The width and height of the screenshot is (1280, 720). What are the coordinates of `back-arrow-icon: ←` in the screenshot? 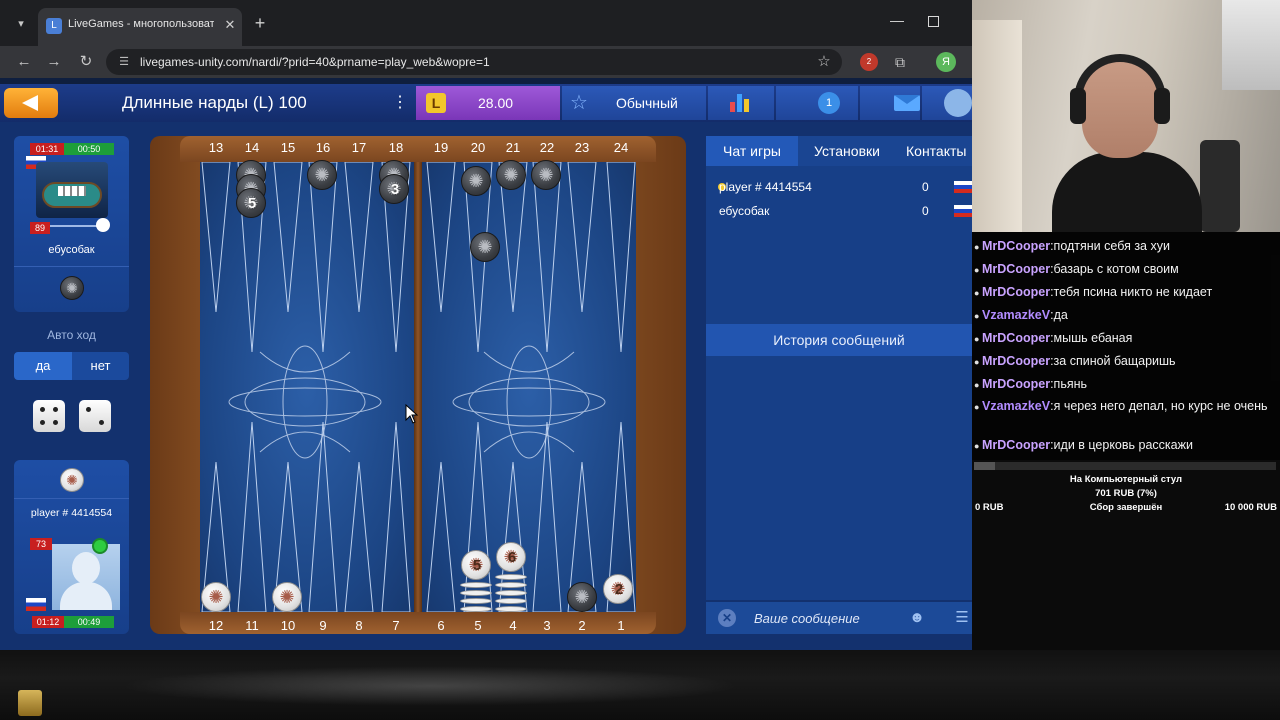 It's located at (24, 62).